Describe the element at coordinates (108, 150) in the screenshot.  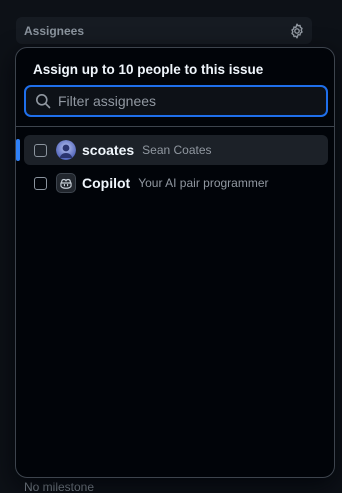
I see `assignee-username: scoates` at that location.